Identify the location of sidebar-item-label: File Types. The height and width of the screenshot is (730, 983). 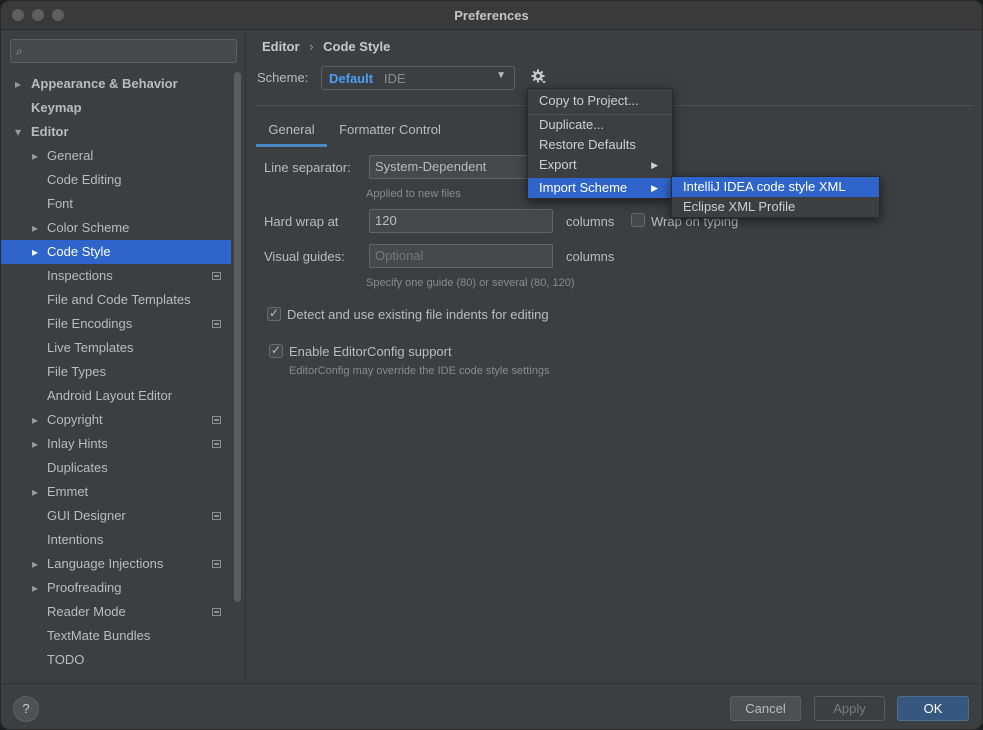
(77, 371).